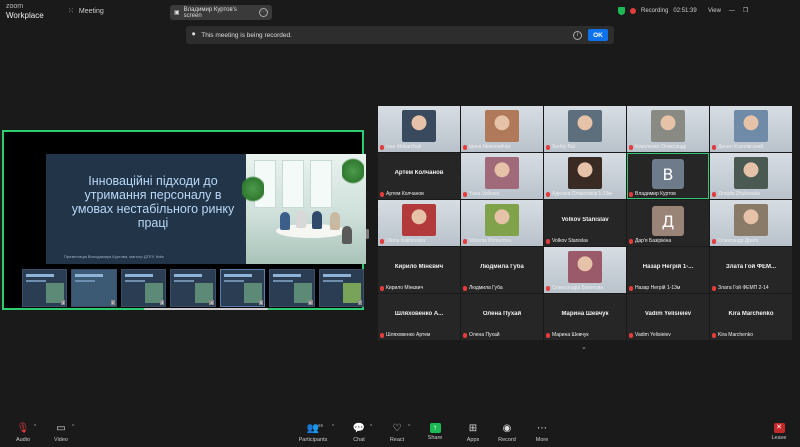  Describe the element at coordinates (751, 270) in the screenshot. I see `participant-tile: Злата Гой ФЕМ... Злата Гой ФЕМП 2-14` at that location.